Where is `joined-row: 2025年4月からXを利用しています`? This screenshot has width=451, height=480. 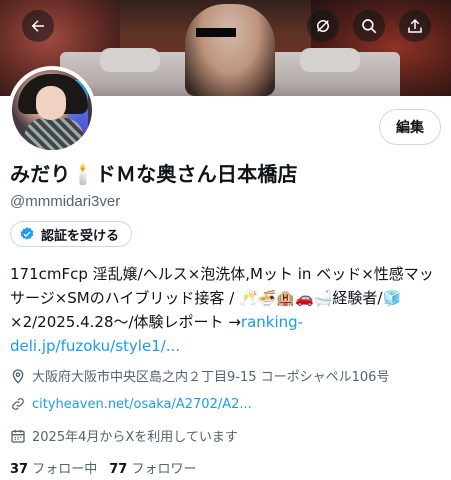
joined-row: 2025年4月からXを利用しています is located at coordinates (124, 435).